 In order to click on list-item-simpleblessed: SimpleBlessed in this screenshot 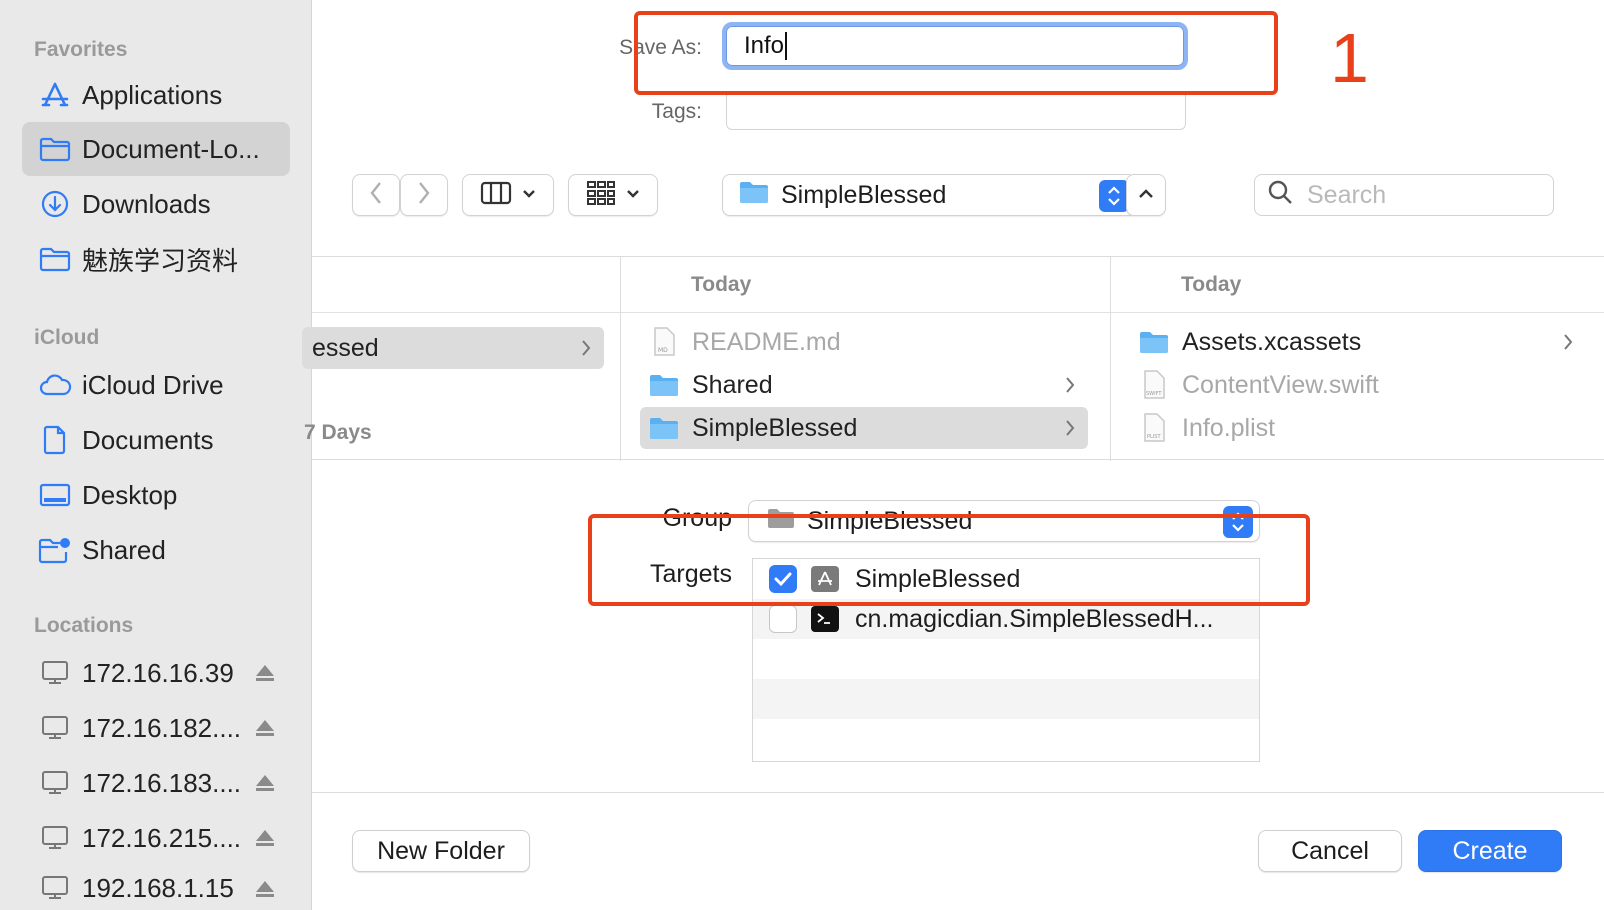, I will do `click(864, 428)`.